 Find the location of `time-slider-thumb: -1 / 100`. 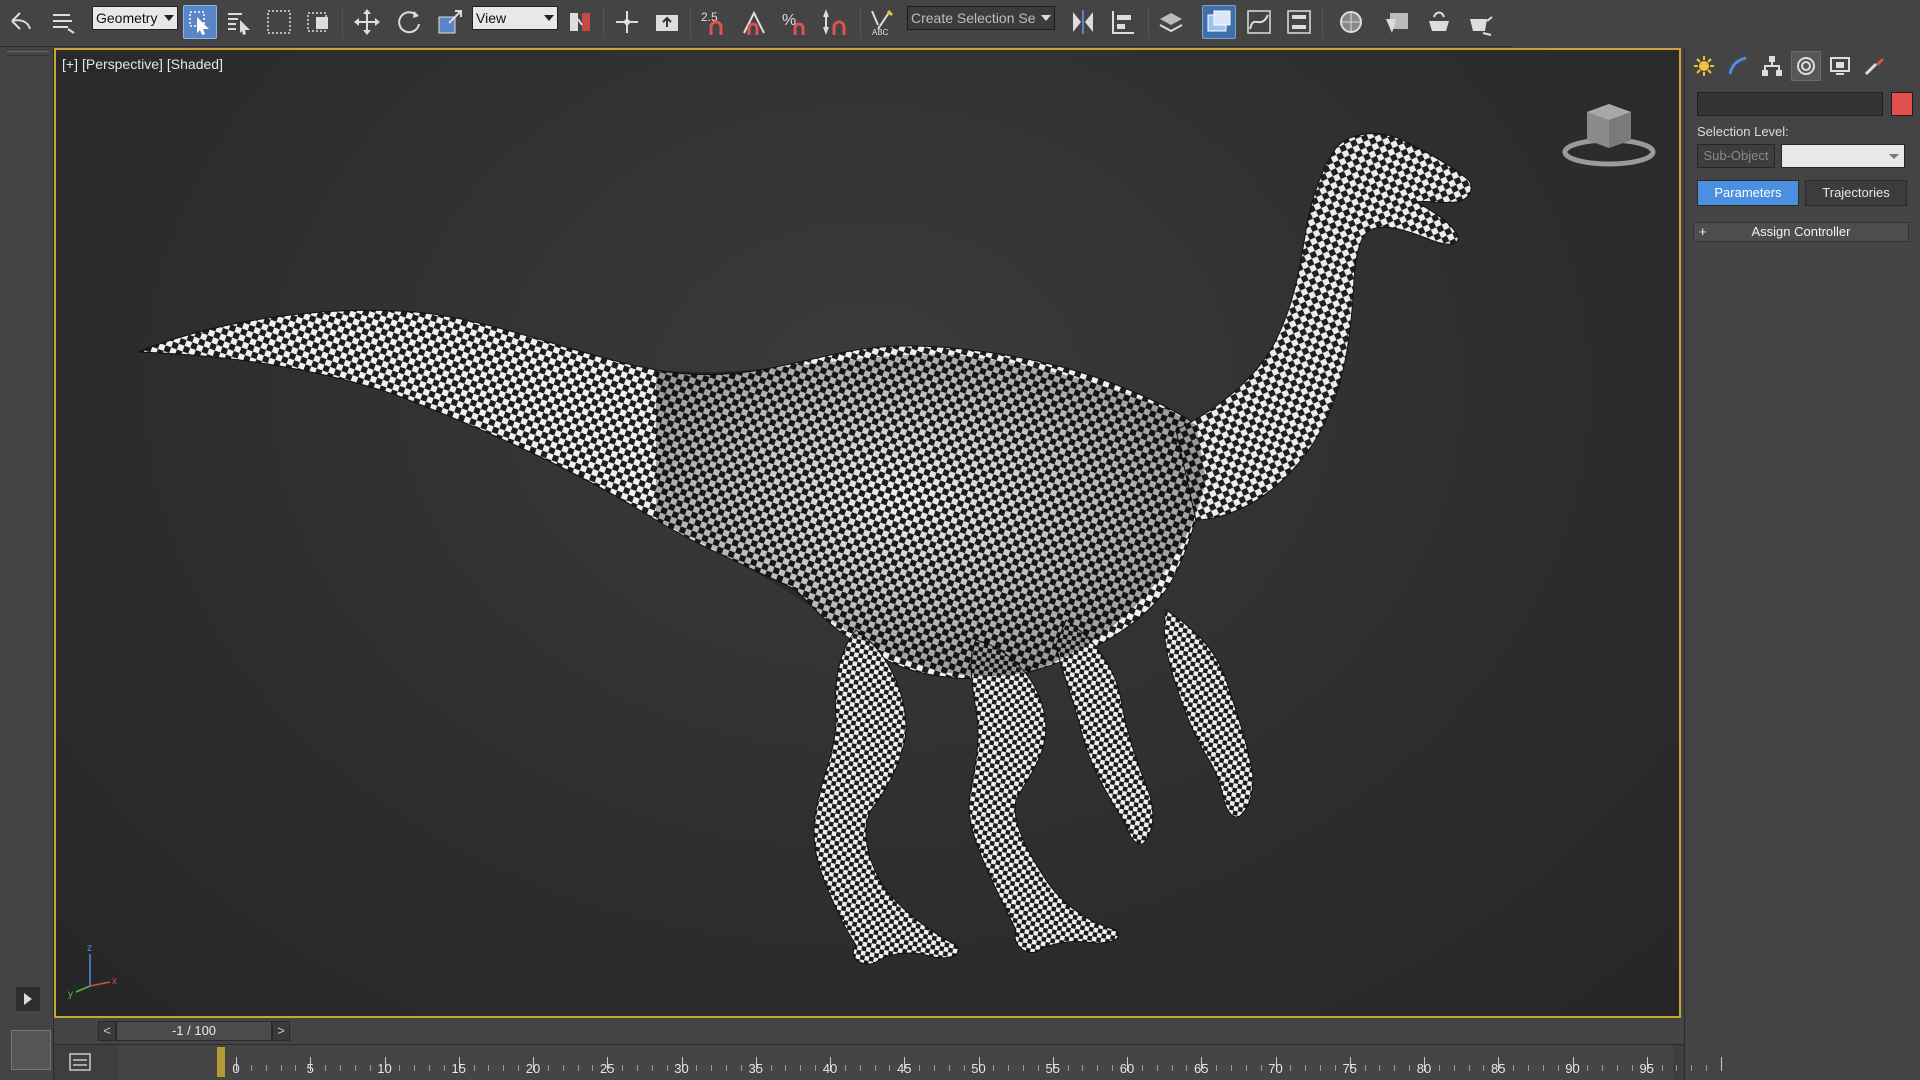

time-slider-thumb: -1 / 100 is located at coordinates (194, 1031).